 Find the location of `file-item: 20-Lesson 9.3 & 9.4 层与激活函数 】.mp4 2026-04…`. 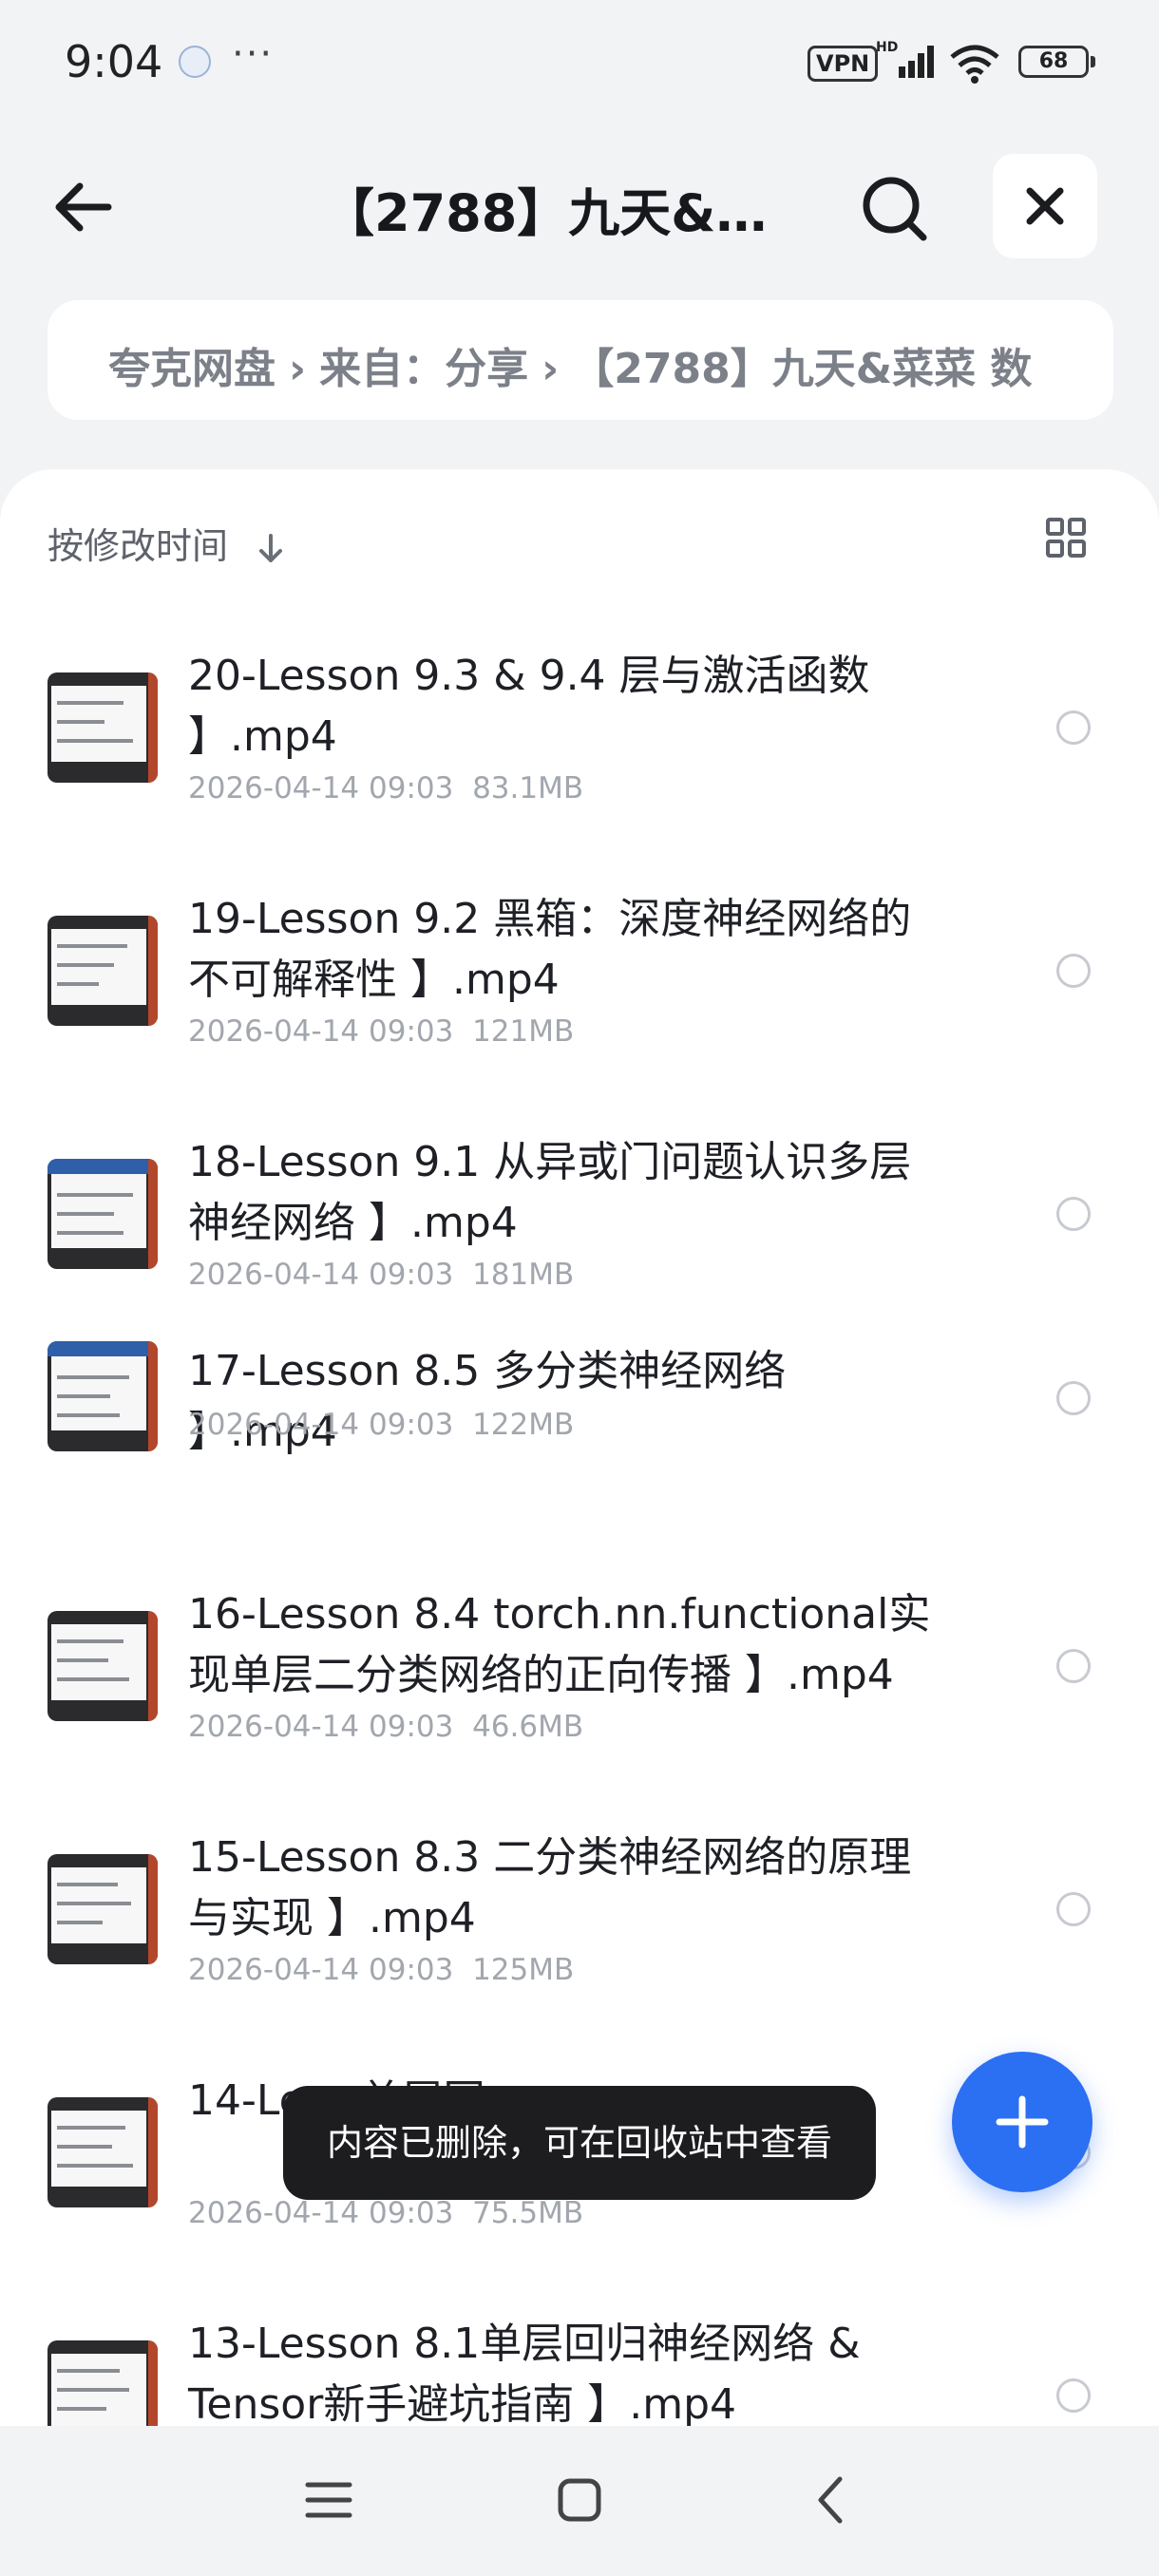

file-item: 20-Lesson 9.3 & 9.4 层与激活函数 】.mp4 2026-04… is located at coordinates (579, 733).